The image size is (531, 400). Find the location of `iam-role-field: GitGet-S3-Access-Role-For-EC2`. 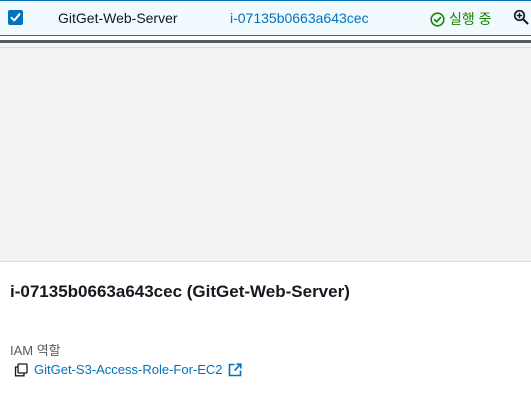

iam-role-field: GitGet-S3-Access-Role-For-EC2 is located at coordinates (128, 369).